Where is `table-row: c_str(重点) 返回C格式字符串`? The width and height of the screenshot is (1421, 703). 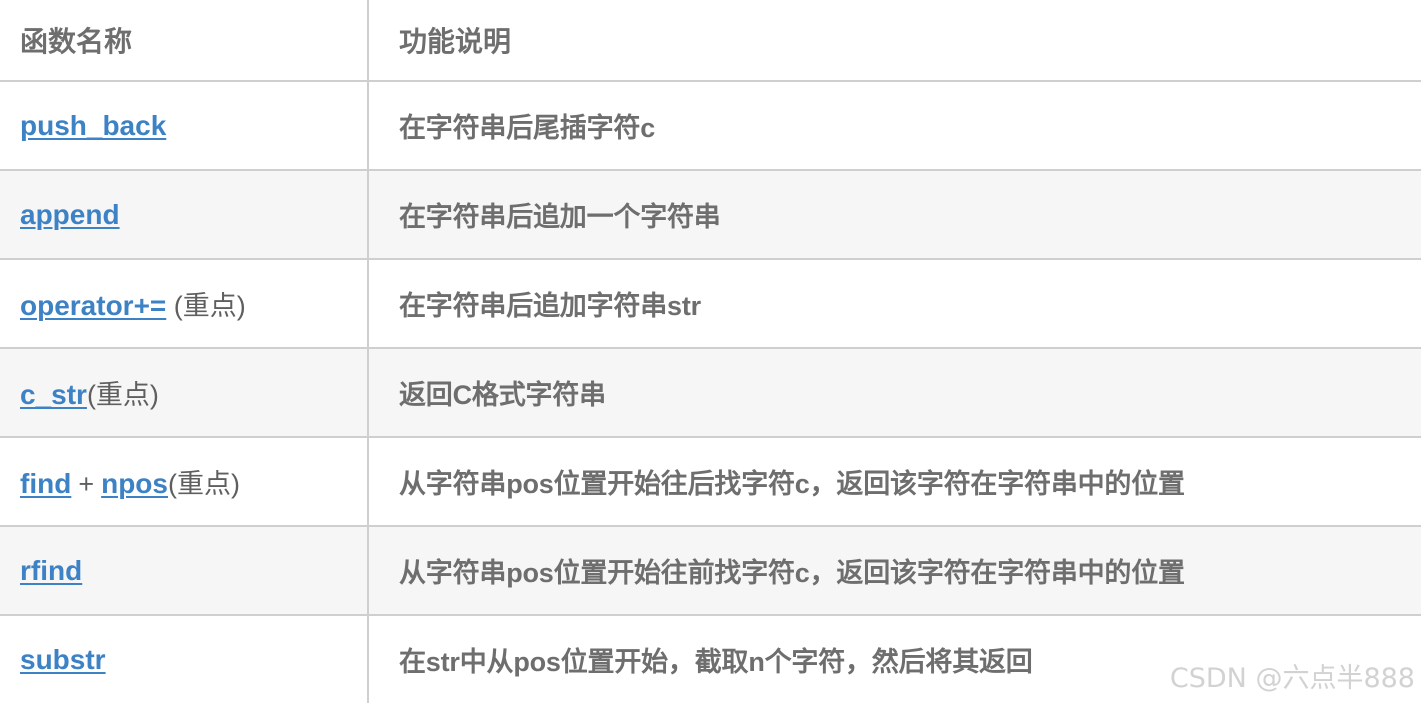 table-row: c_str(重点) 返回C格式字符串 is located at coordinates (710, 393).